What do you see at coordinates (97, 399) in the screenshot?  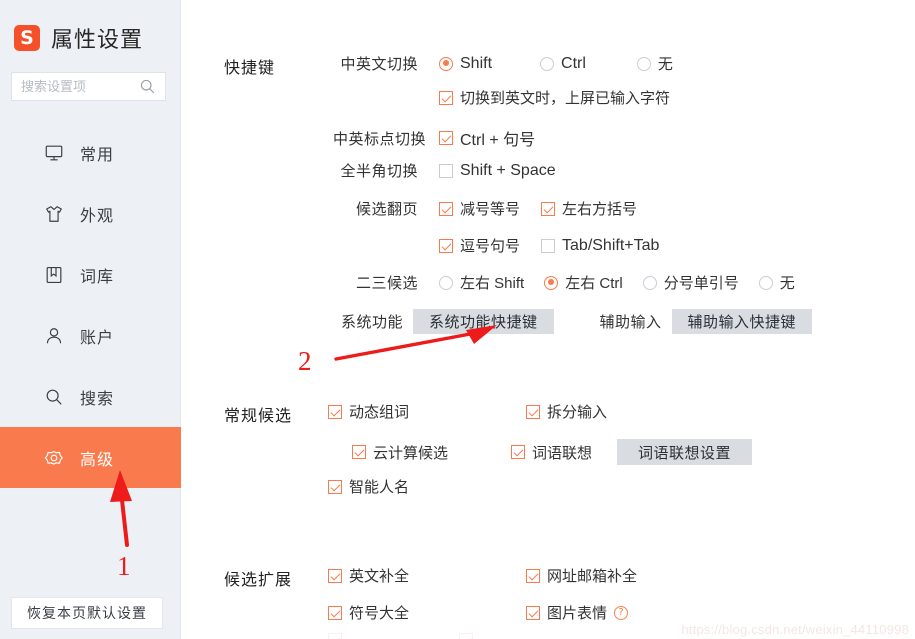 I see `sidebar-item-label: 搜索` at bounding box center [97, 399].